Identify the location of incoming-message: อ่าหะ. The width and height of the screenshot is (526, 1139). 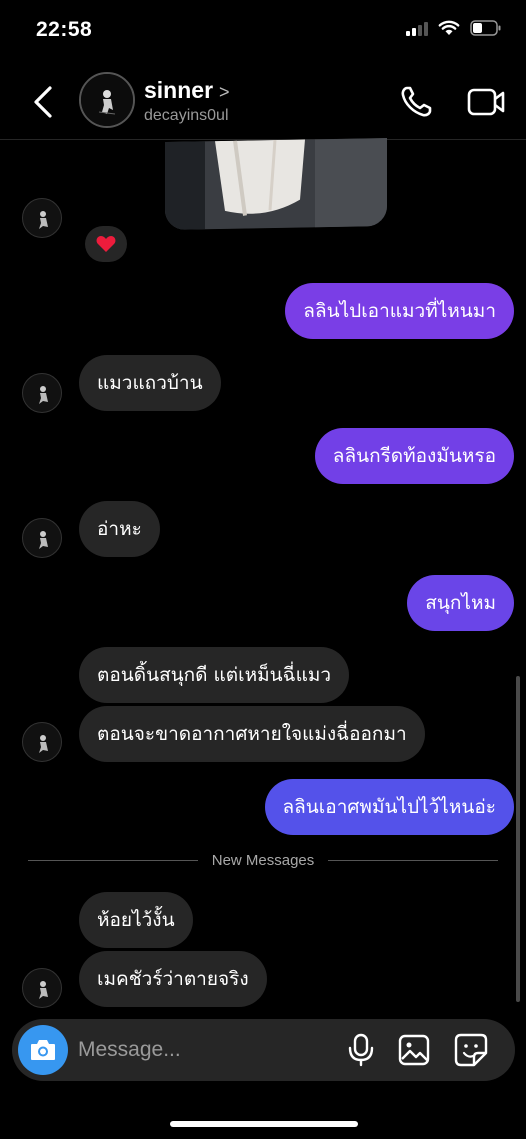
(119, 529).